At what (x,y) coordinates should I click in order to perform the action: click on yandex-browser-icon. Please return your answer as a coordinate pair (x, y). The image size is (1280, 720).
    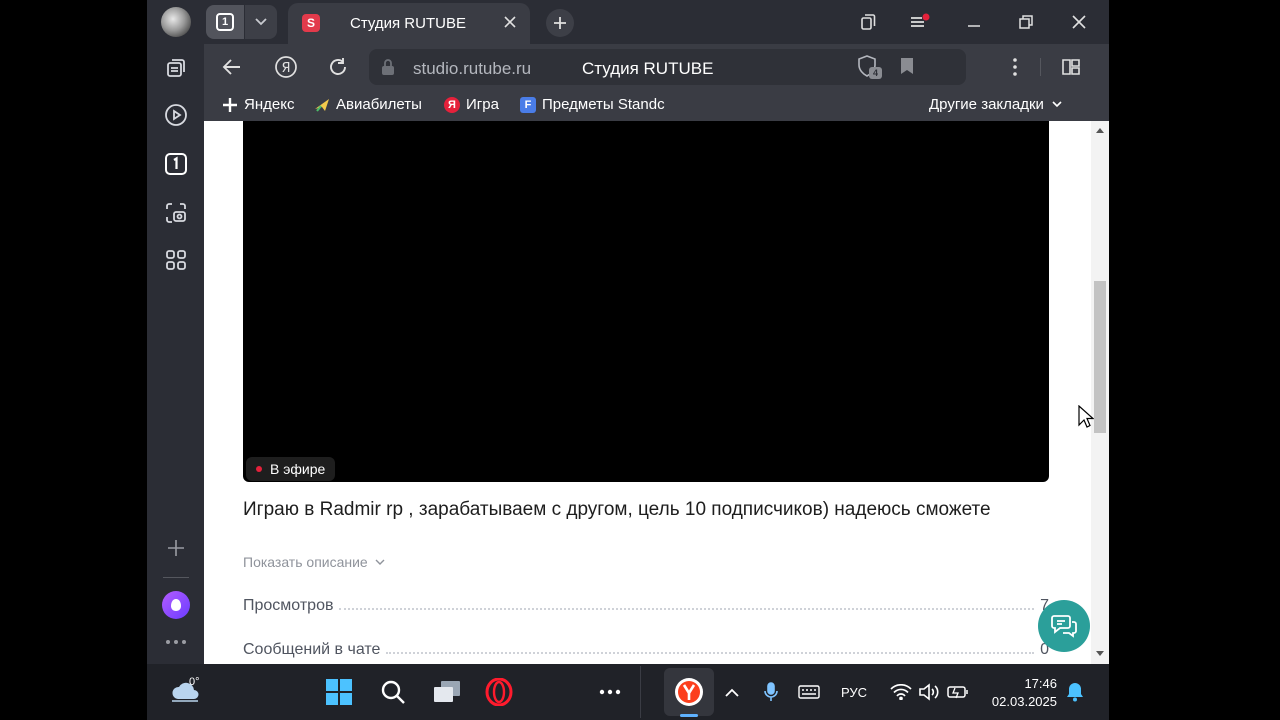
    Looking at the image, I should click on (689, 692).